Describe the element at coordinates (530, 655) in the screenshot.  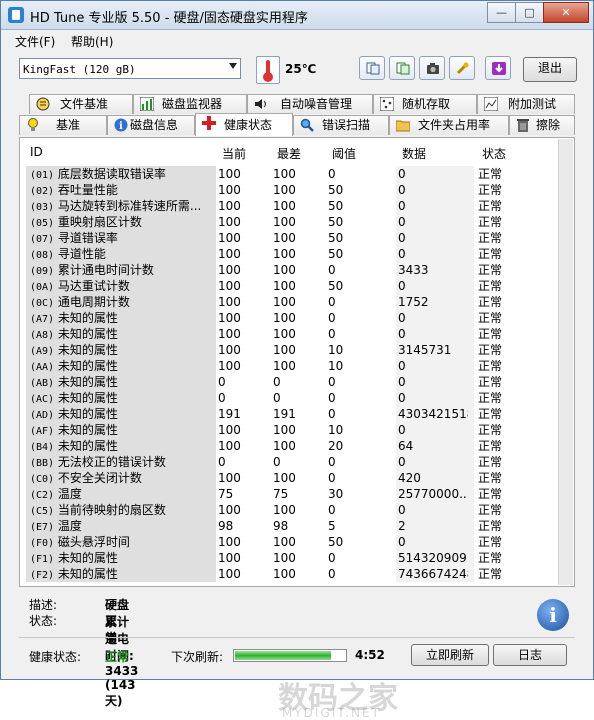
I see `log-button: 日志` at that location.